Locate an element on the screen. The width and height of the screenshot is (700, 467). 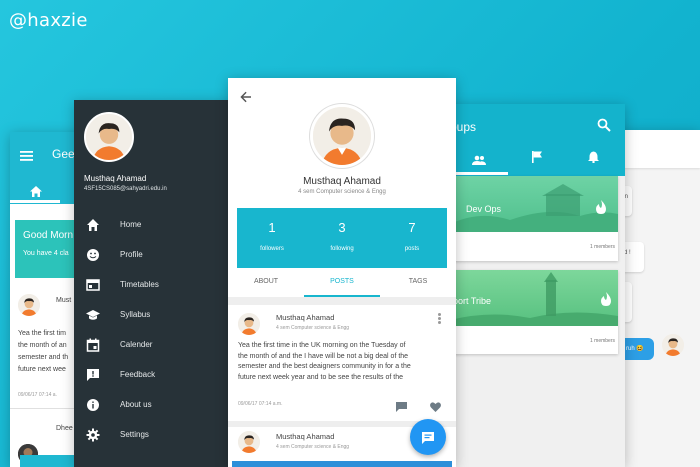
tab-notifications-icon is located at coordinates (593, 157).